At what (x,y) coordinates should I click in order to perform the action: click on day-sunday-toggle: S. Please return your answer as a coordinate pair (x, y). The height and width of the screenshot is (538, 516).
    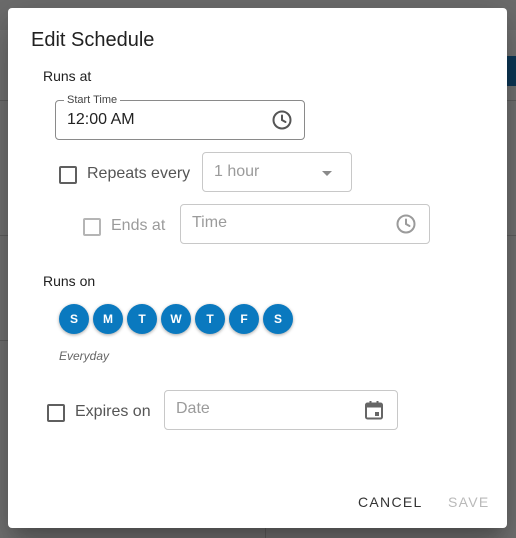
    Looking at the image, I should click on (74, 319).